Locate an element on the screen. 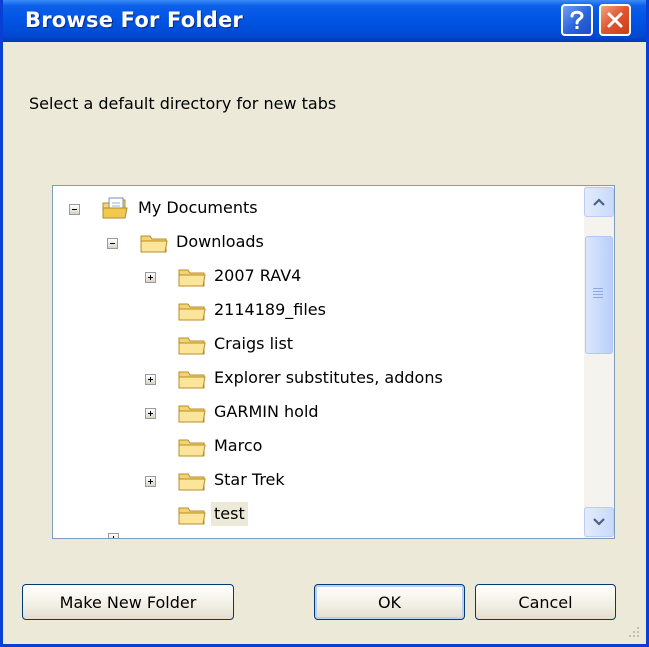 The image size is (649, 647). chevron-down-icon is located at coordinates (599, 522).